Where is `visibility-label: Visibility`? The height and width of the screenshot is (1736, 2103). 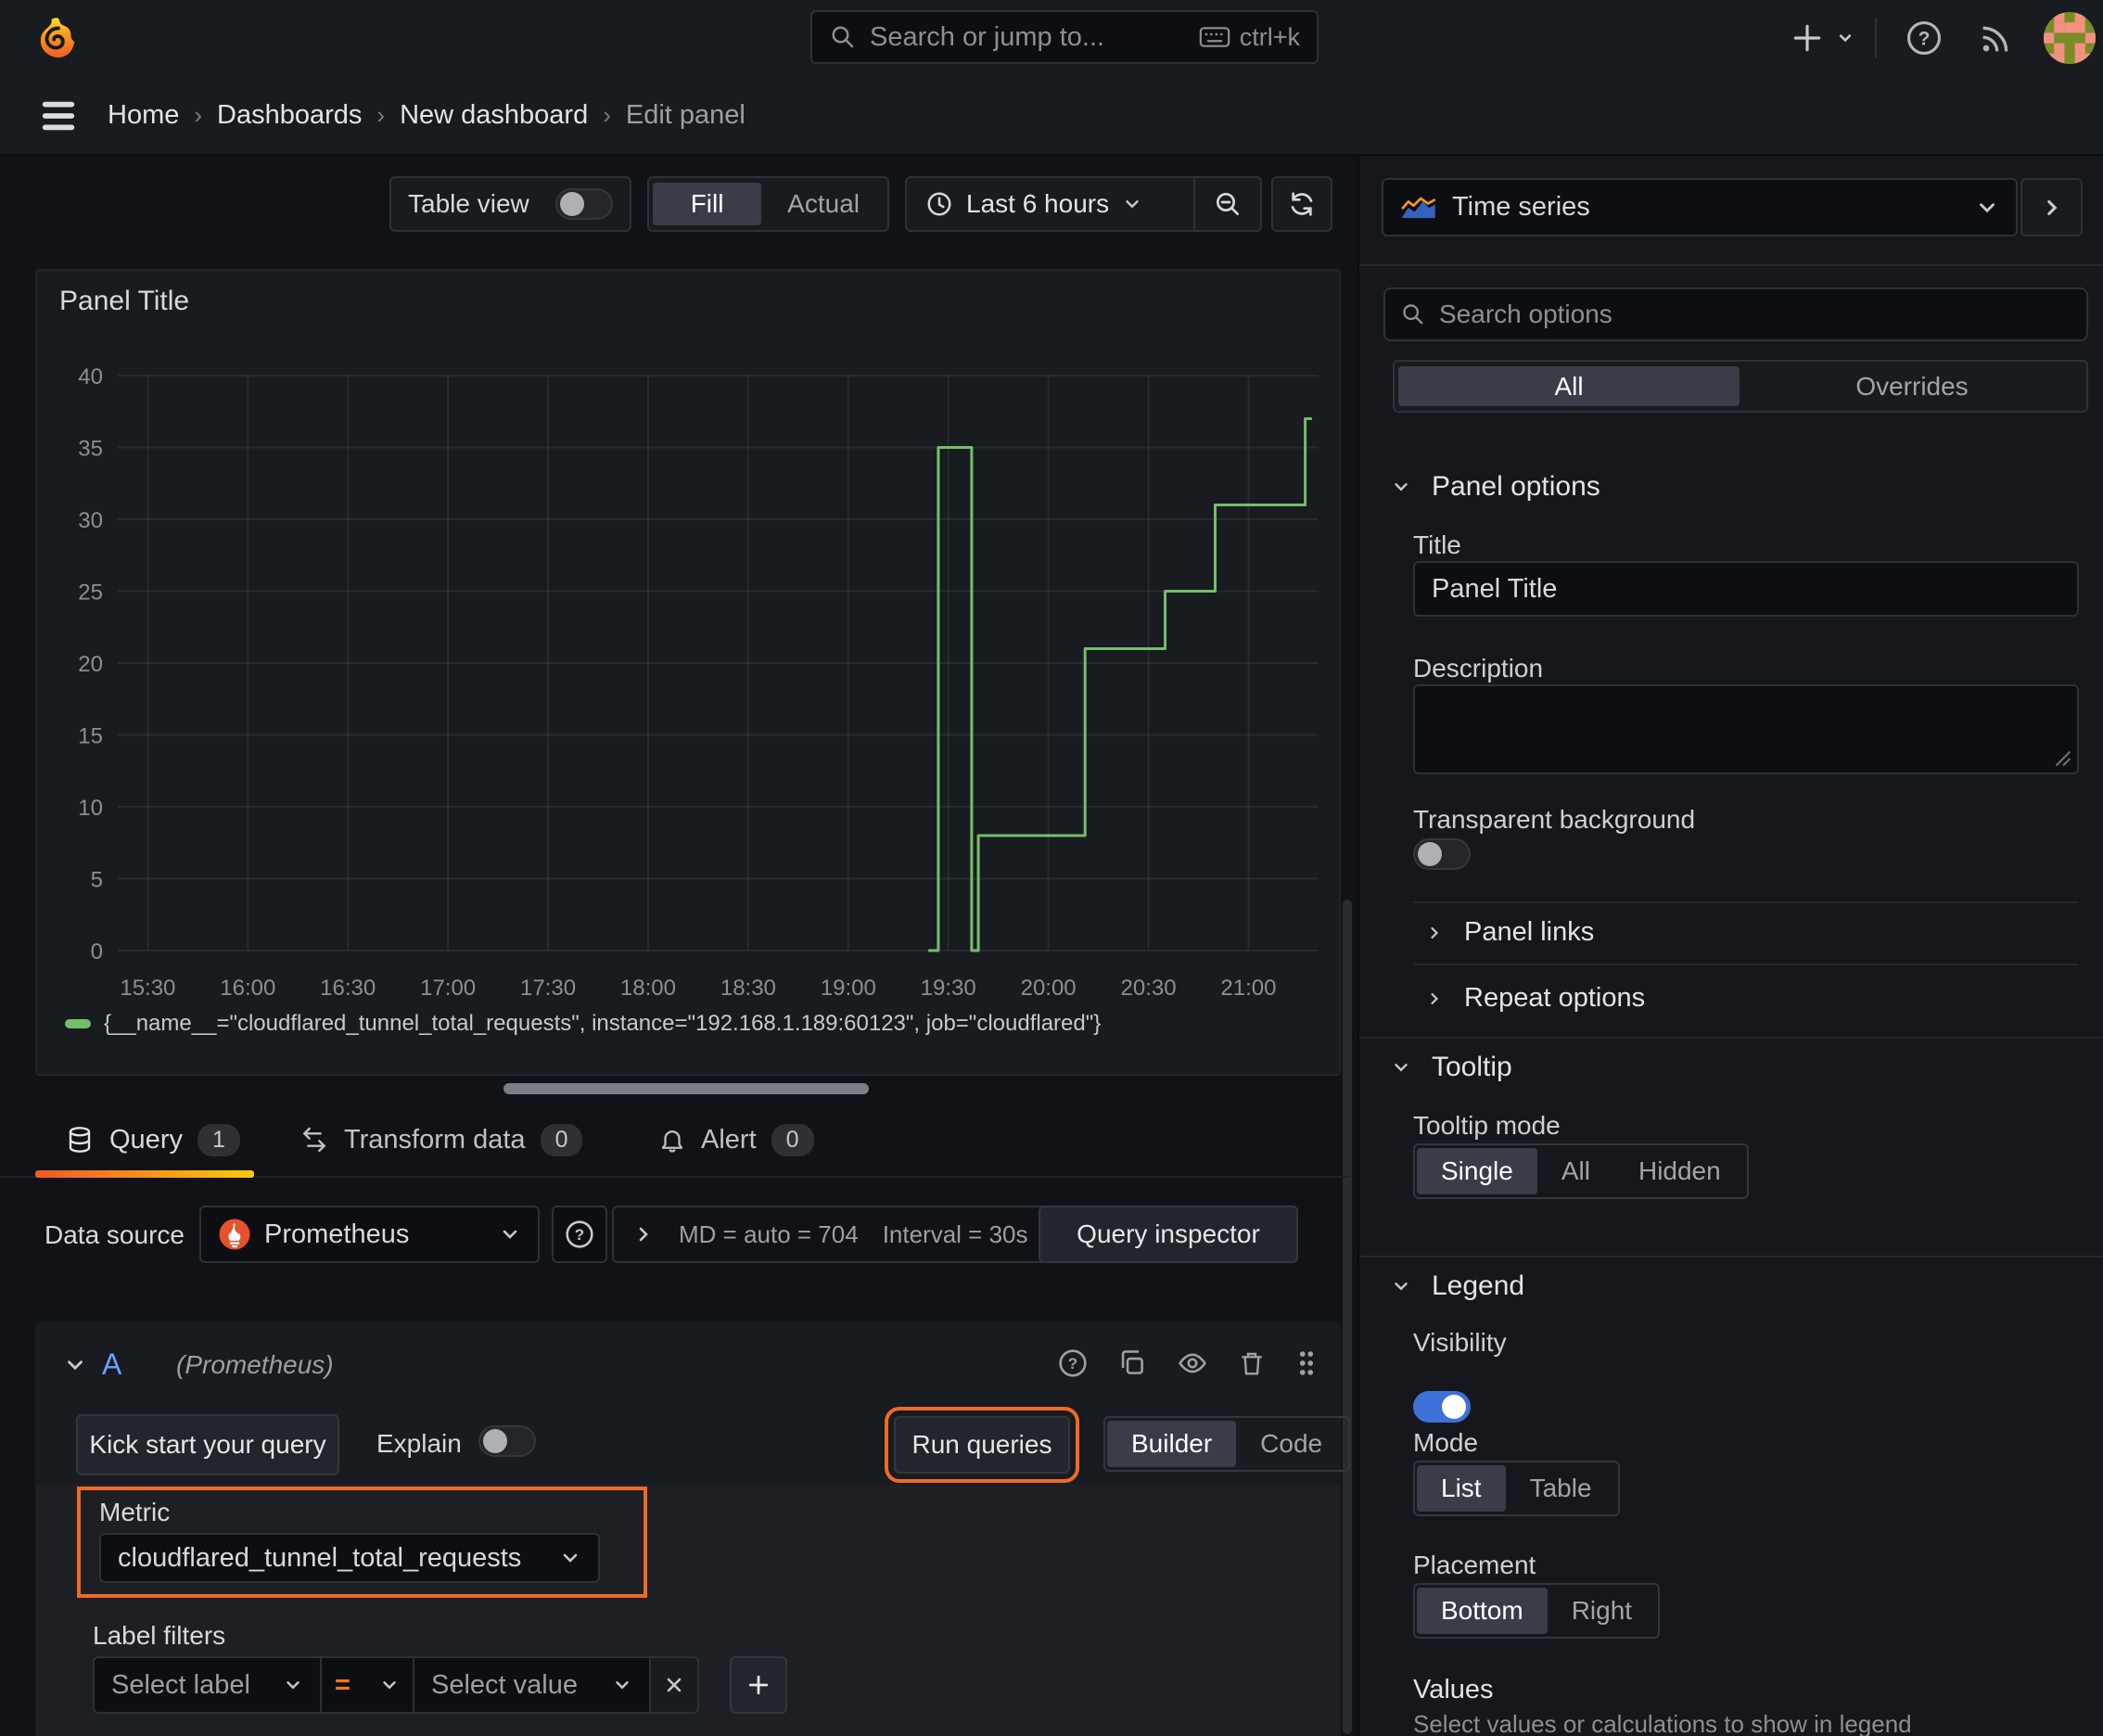 visibility-label: Visibility is located at coordinates (1460, 1342).